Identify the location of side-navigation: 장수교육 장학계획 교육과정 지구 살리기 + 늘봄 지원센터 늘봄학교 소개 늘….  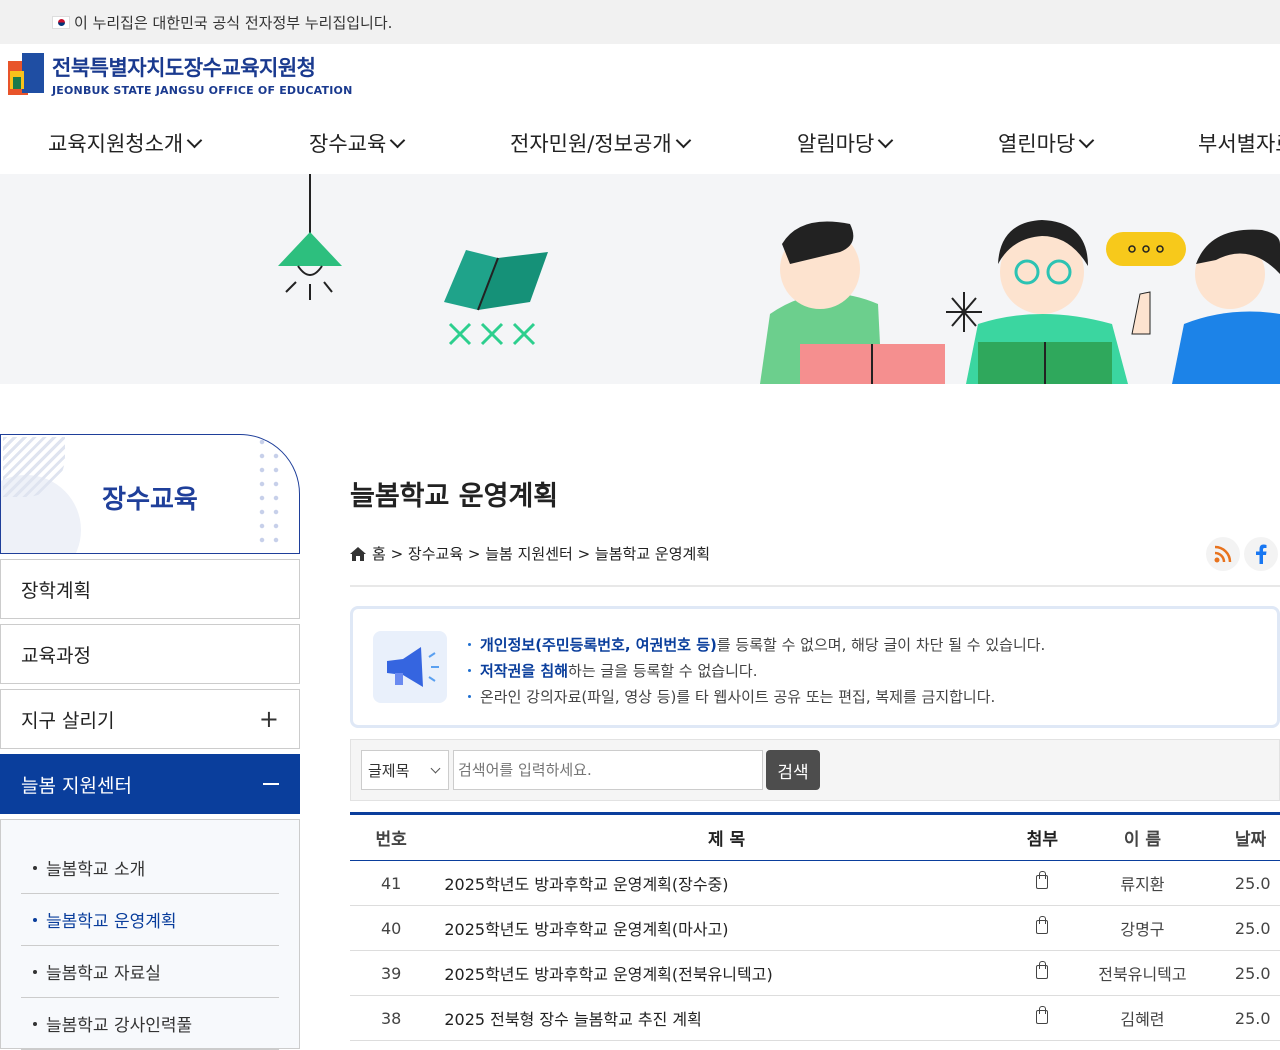
(150, 742).